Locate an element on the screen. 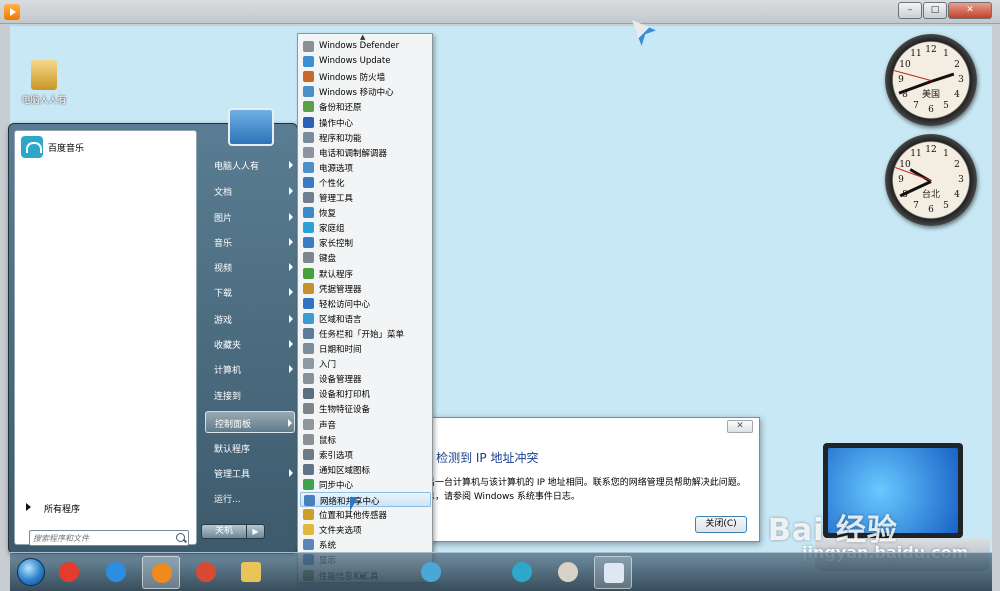 The height and width of the screenshot is (591, 1000). start-menu-item-label: 视频 is located at coordinates (223, 269).